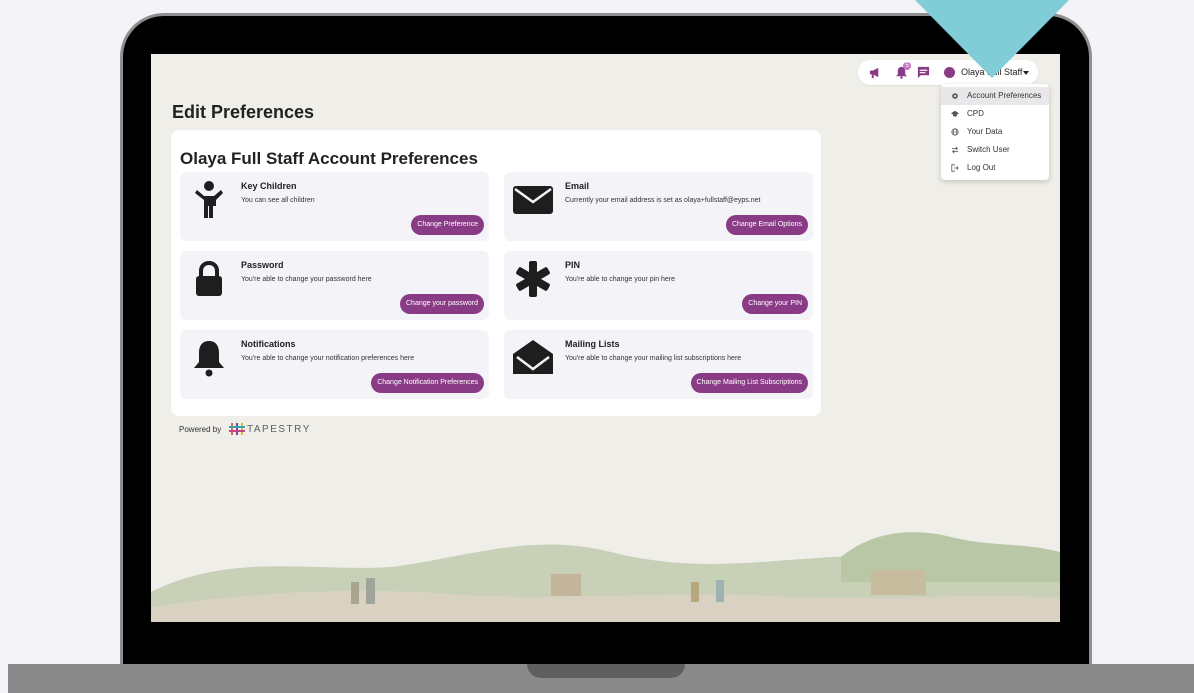 Image resolution: width=1194 pixels, height=693 pixels. What do you see at coordinates (577, 186) in the screenshot?
I see `card-title: Email` at bounding box center [577, 186].